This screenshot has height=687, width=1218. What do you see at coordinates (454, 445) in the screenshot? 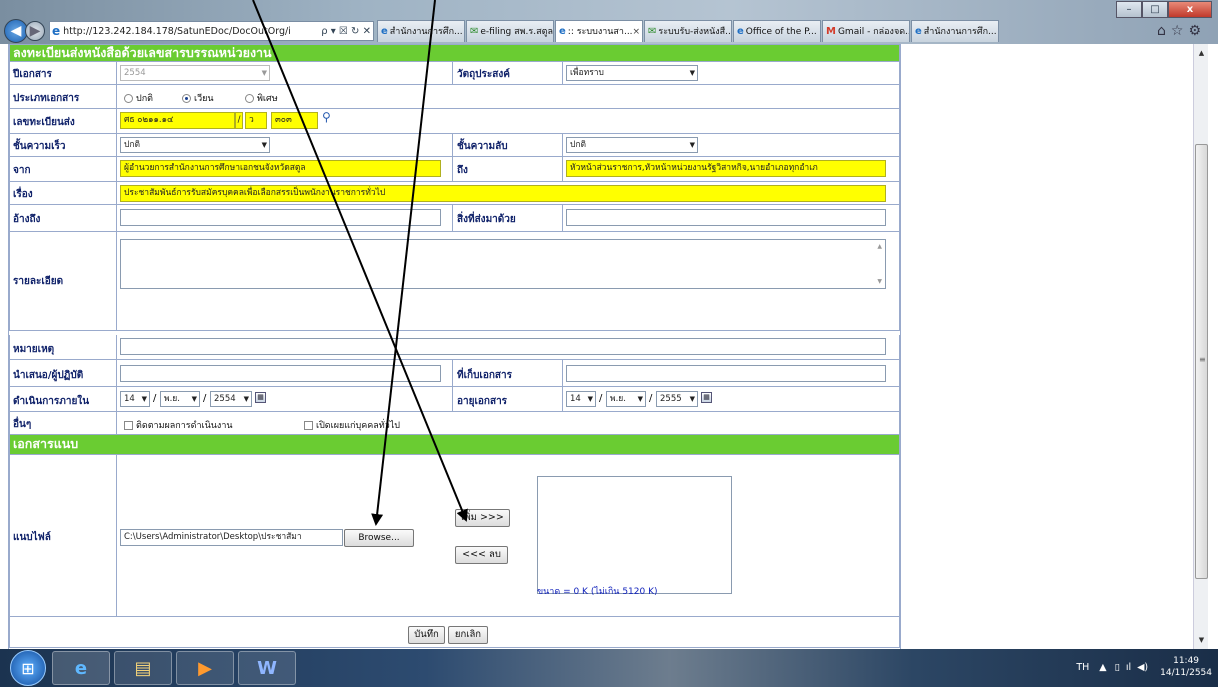
I see `attach-title: เอกสารแนบ` at bounding box center [454, 445].